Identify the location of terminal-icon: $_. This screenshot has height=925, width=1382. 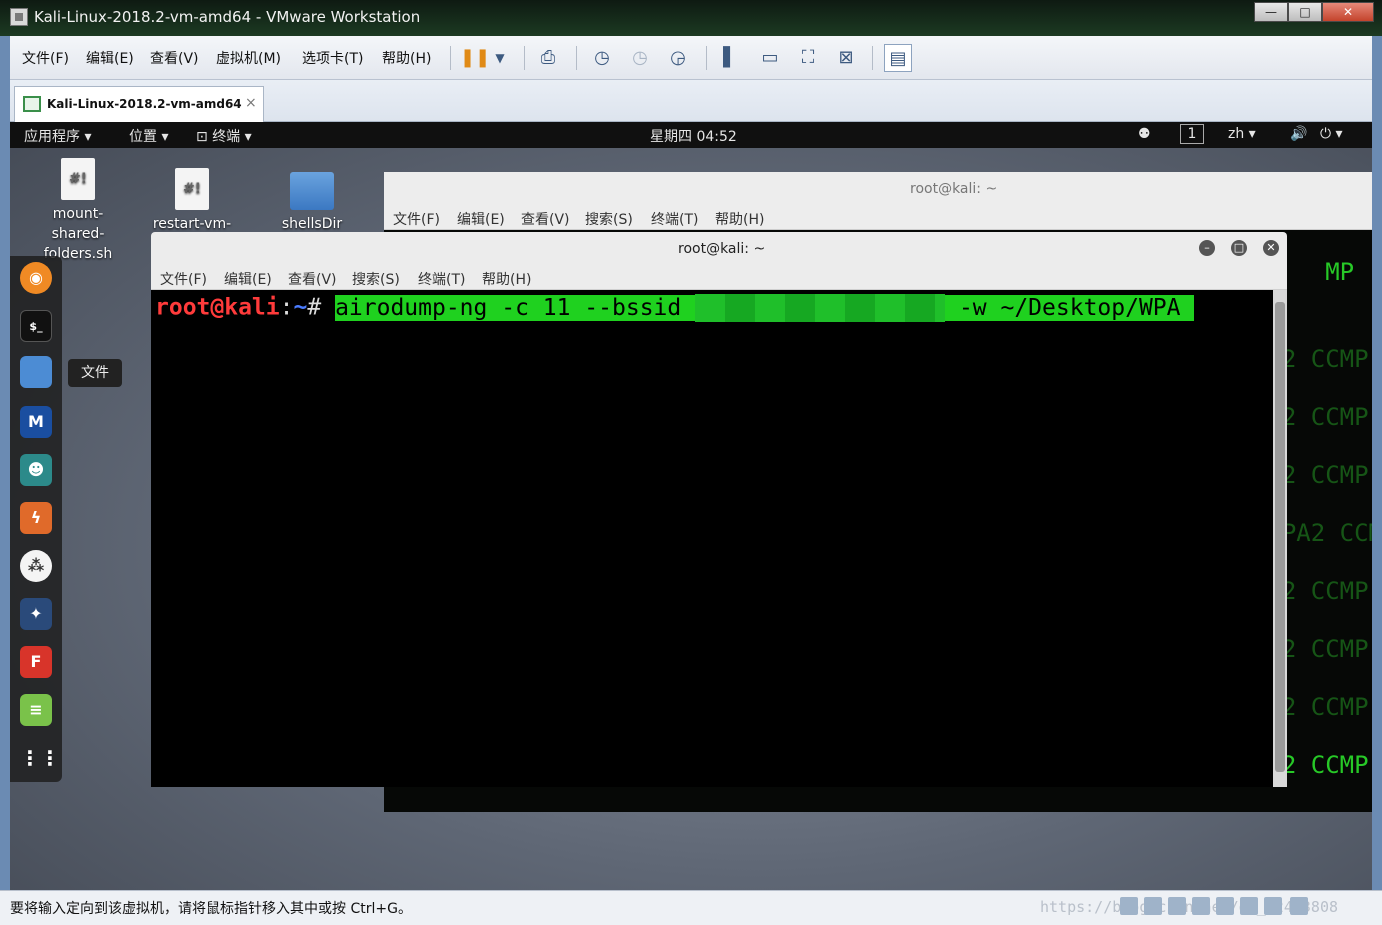
(36, 326).